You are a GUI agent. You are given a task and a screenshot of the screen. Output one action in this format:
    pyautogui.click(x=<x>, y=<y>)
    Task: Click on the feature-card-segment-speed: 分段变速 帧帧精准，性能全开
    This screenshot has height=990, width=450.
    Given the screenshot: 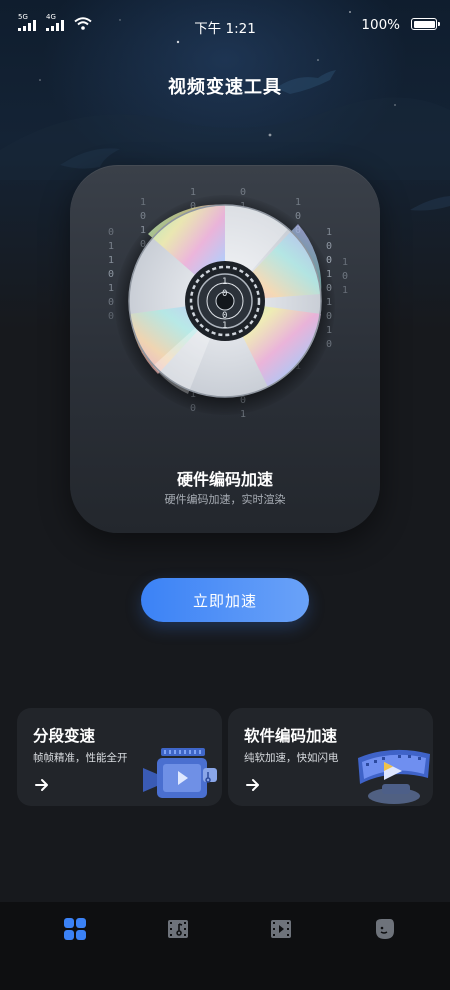 What is the action you would take?
    pyautogui.click(x=119, y=757)
    